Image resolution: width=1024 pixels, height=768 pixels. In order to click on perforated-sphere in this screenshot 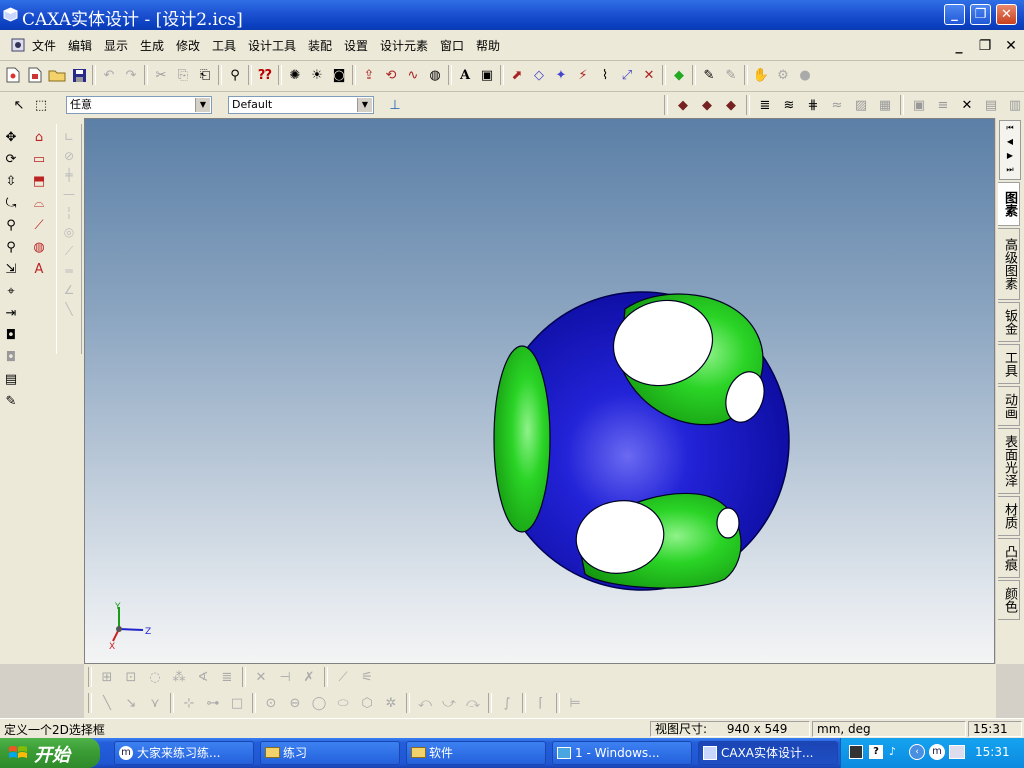, I will do `click(641, 440)`.